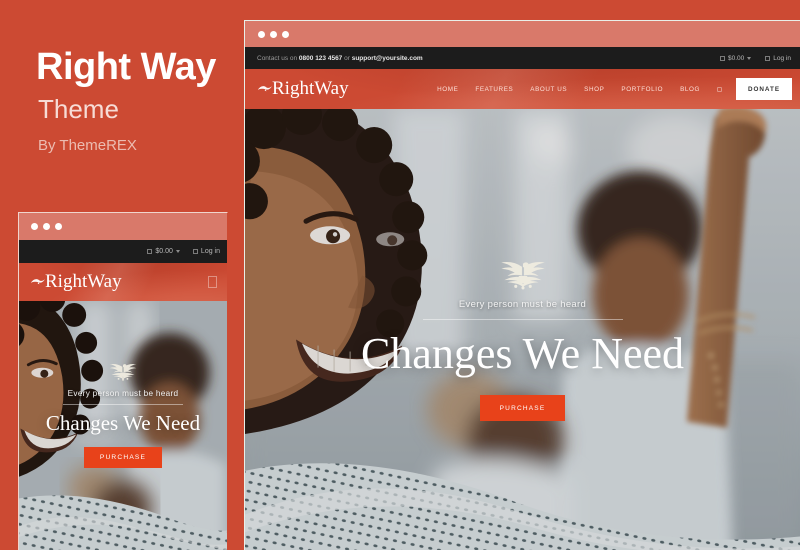 The width and height of the screenshot is (800, 550). Describe the element at coordinates (447, 89) in the screenshot. I see `nav-home: Home` at that location.